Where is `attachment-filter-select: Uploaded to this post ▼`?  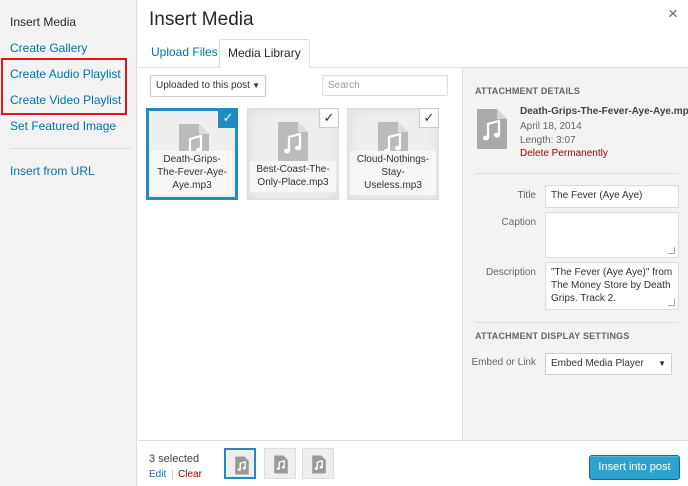
attachment-filter-select: Uploaded to this post ▼ is located at coordinates (208, 86).